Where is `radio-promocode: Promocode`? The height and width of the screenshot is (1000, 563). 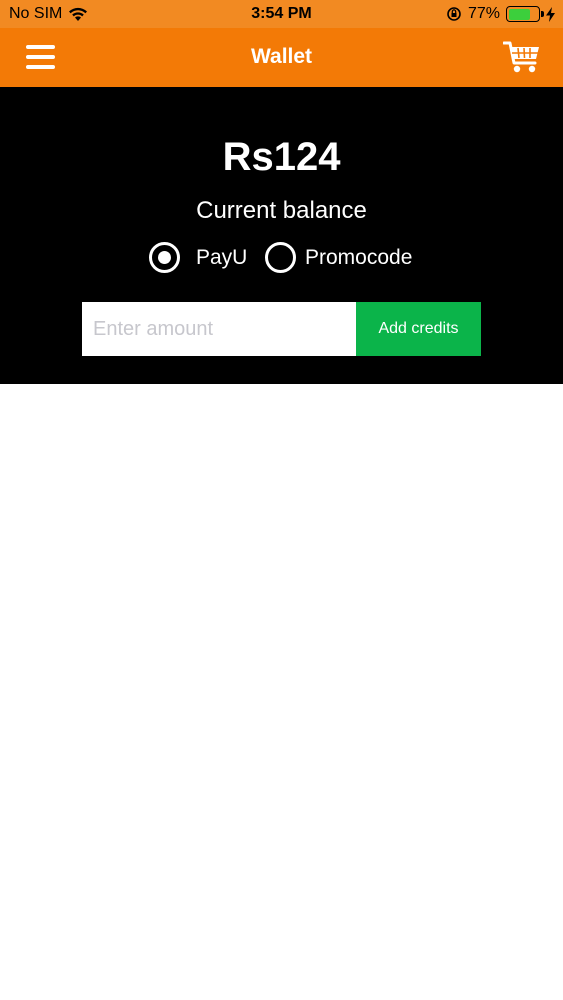
radio-promocode: Promocode is located at coordinates (338, 257).